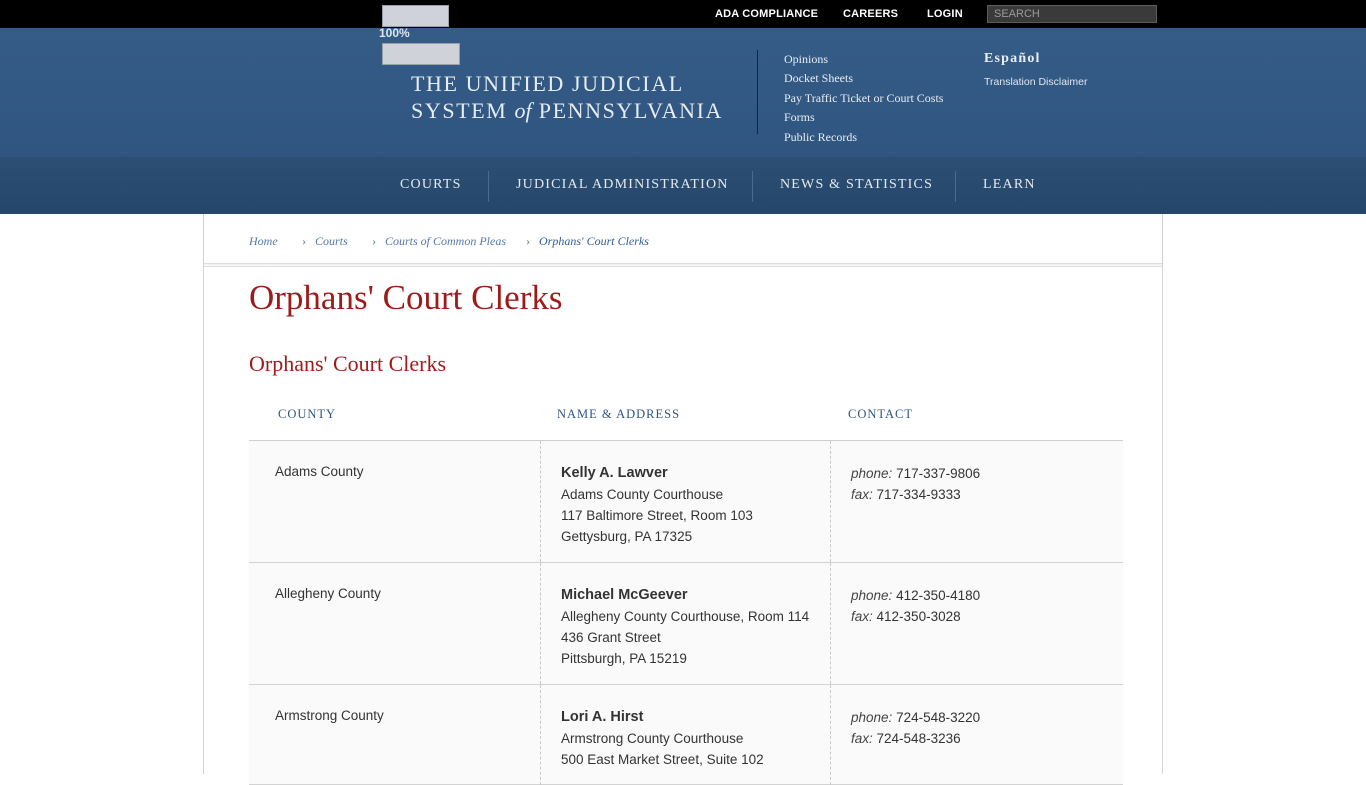 The height and width of the screenshot is (785, 1366). What do you see at coordinates (881, 414) in the screenshot?
I see `column-header-contact: CONTACT` at bounding box center [881, 414].